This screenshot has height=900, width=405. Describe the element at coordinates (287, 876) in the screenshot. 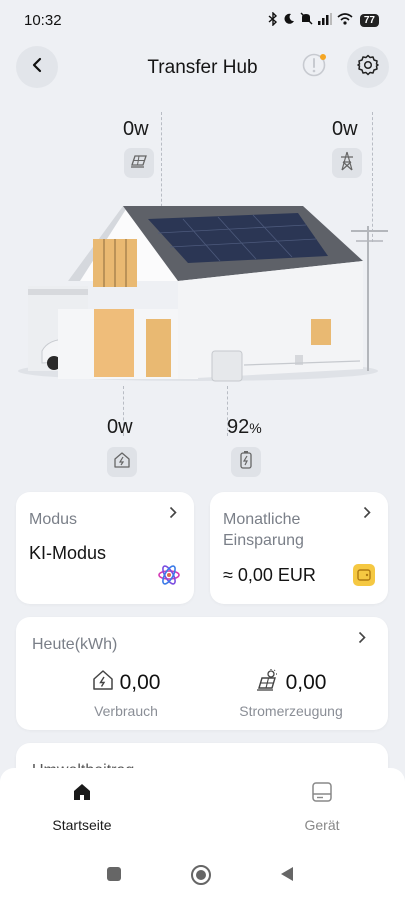

I see `back-nav-button` at that location.